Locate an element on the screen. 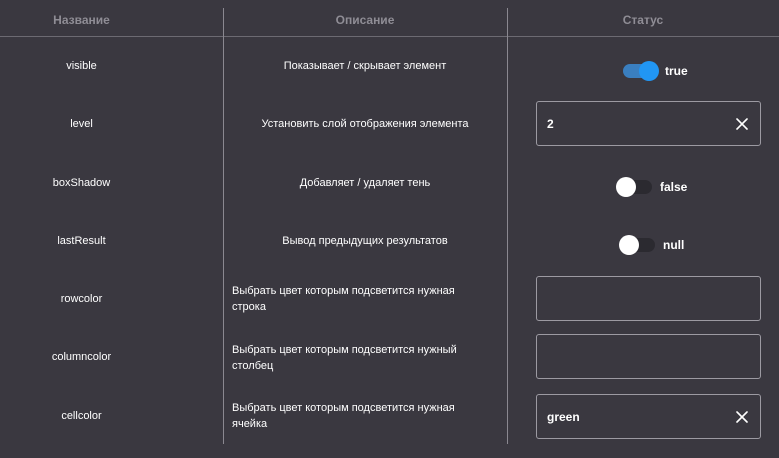  lastresult-toggle: null is located at coordinates (652, 245).